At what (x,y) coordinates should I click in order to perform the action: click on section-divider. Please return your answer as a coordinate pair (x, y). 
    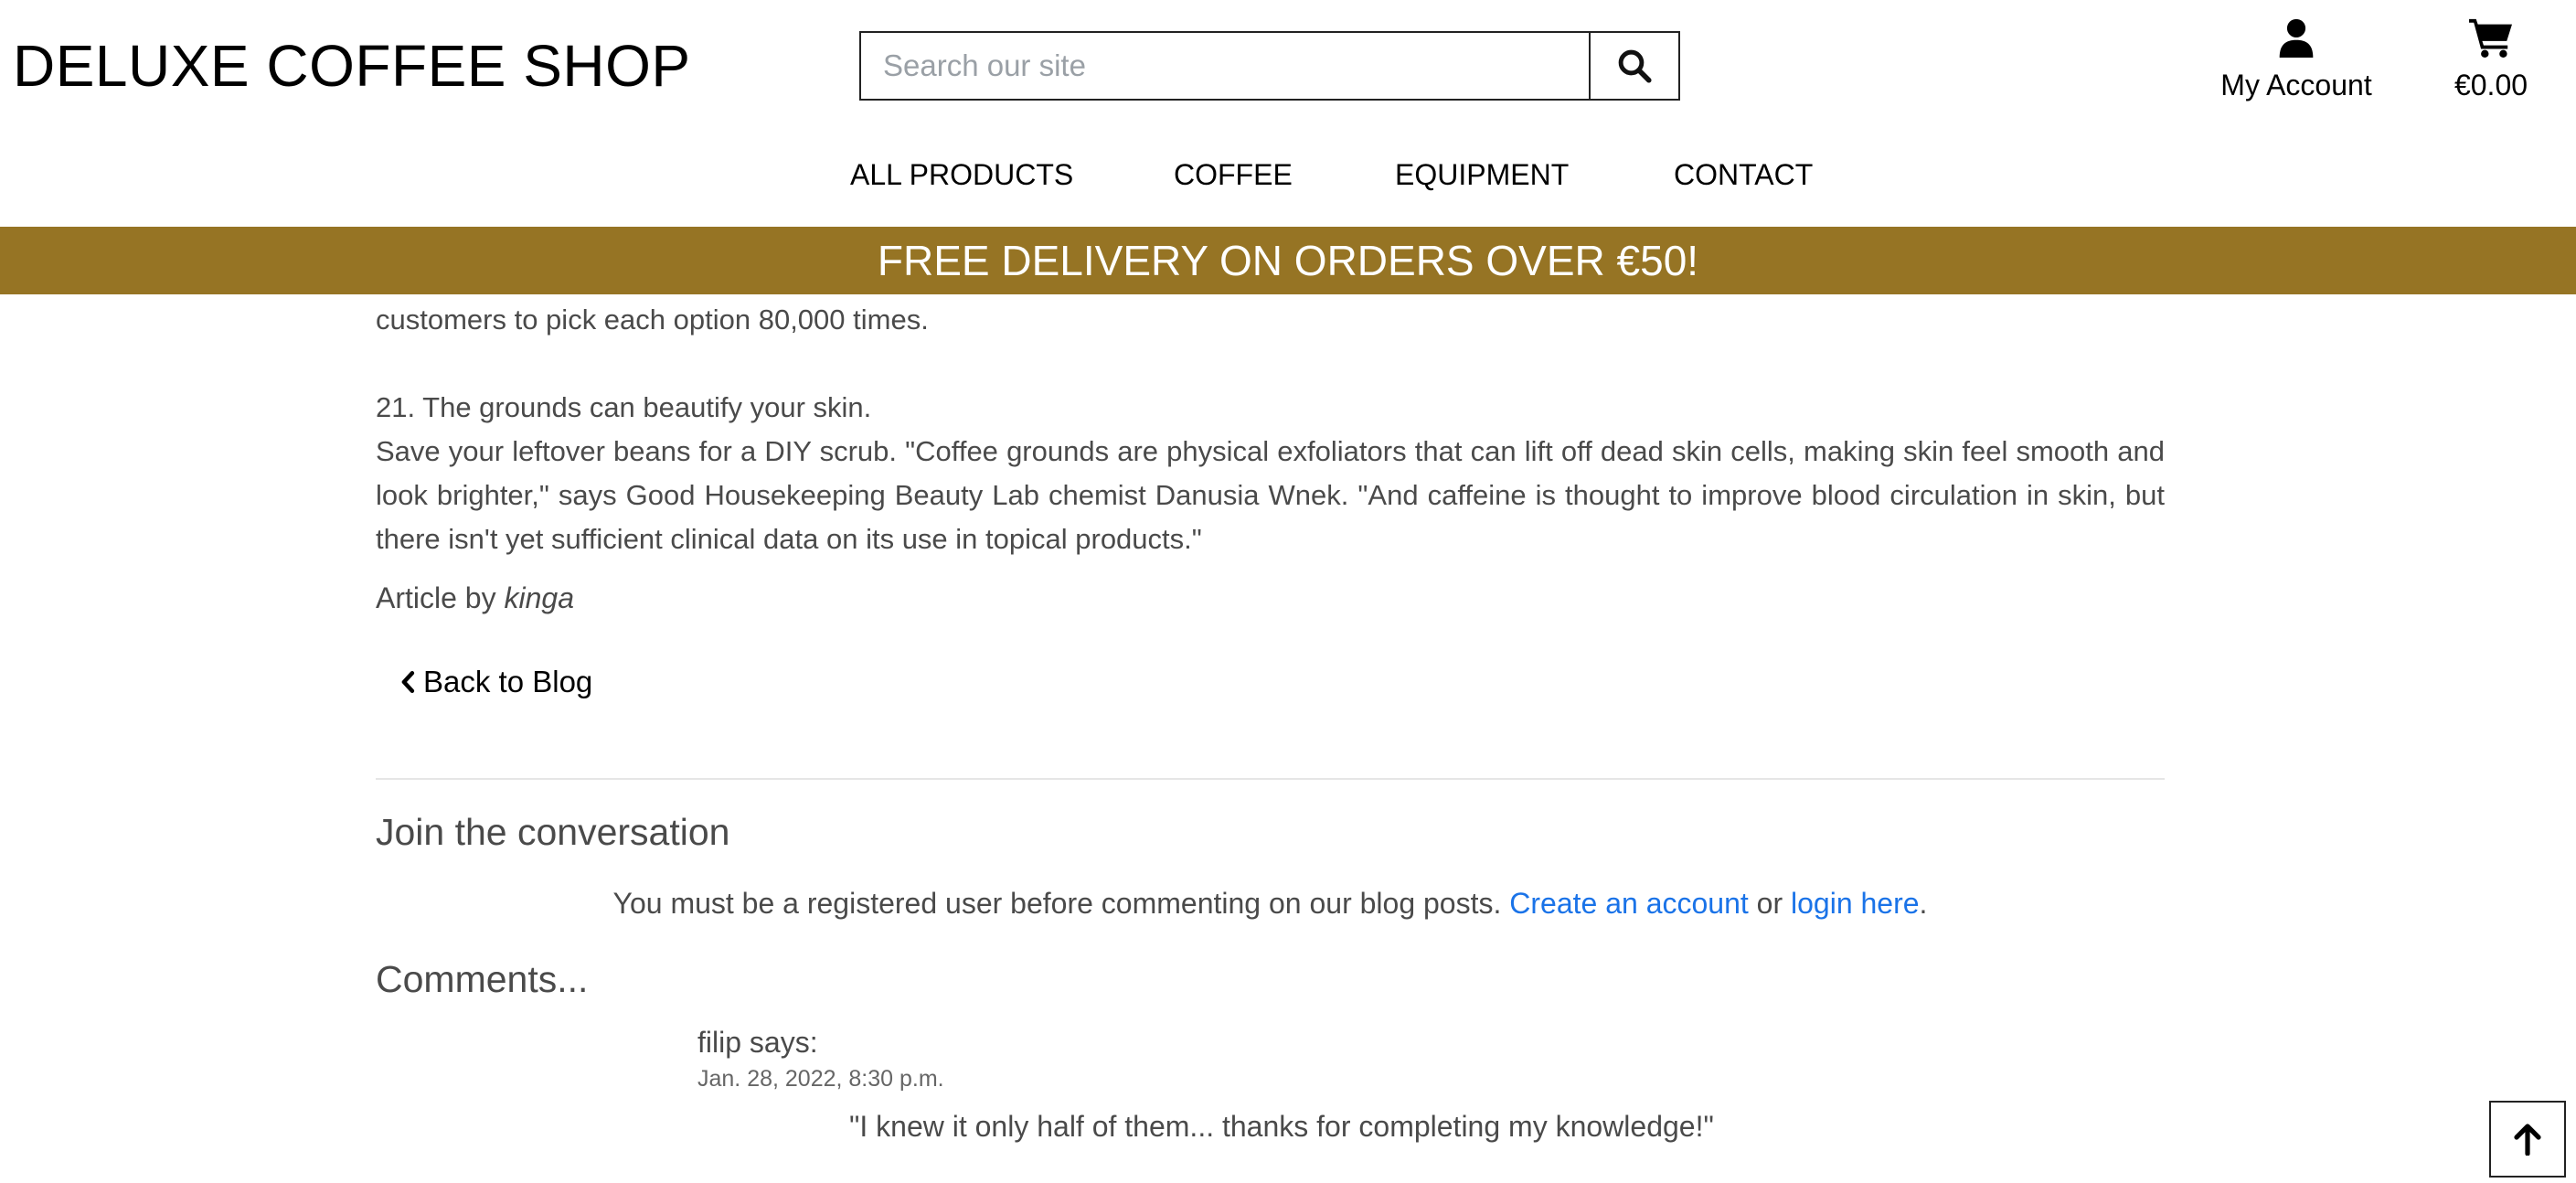
    Looking at the image, I should click on (1271, 779).